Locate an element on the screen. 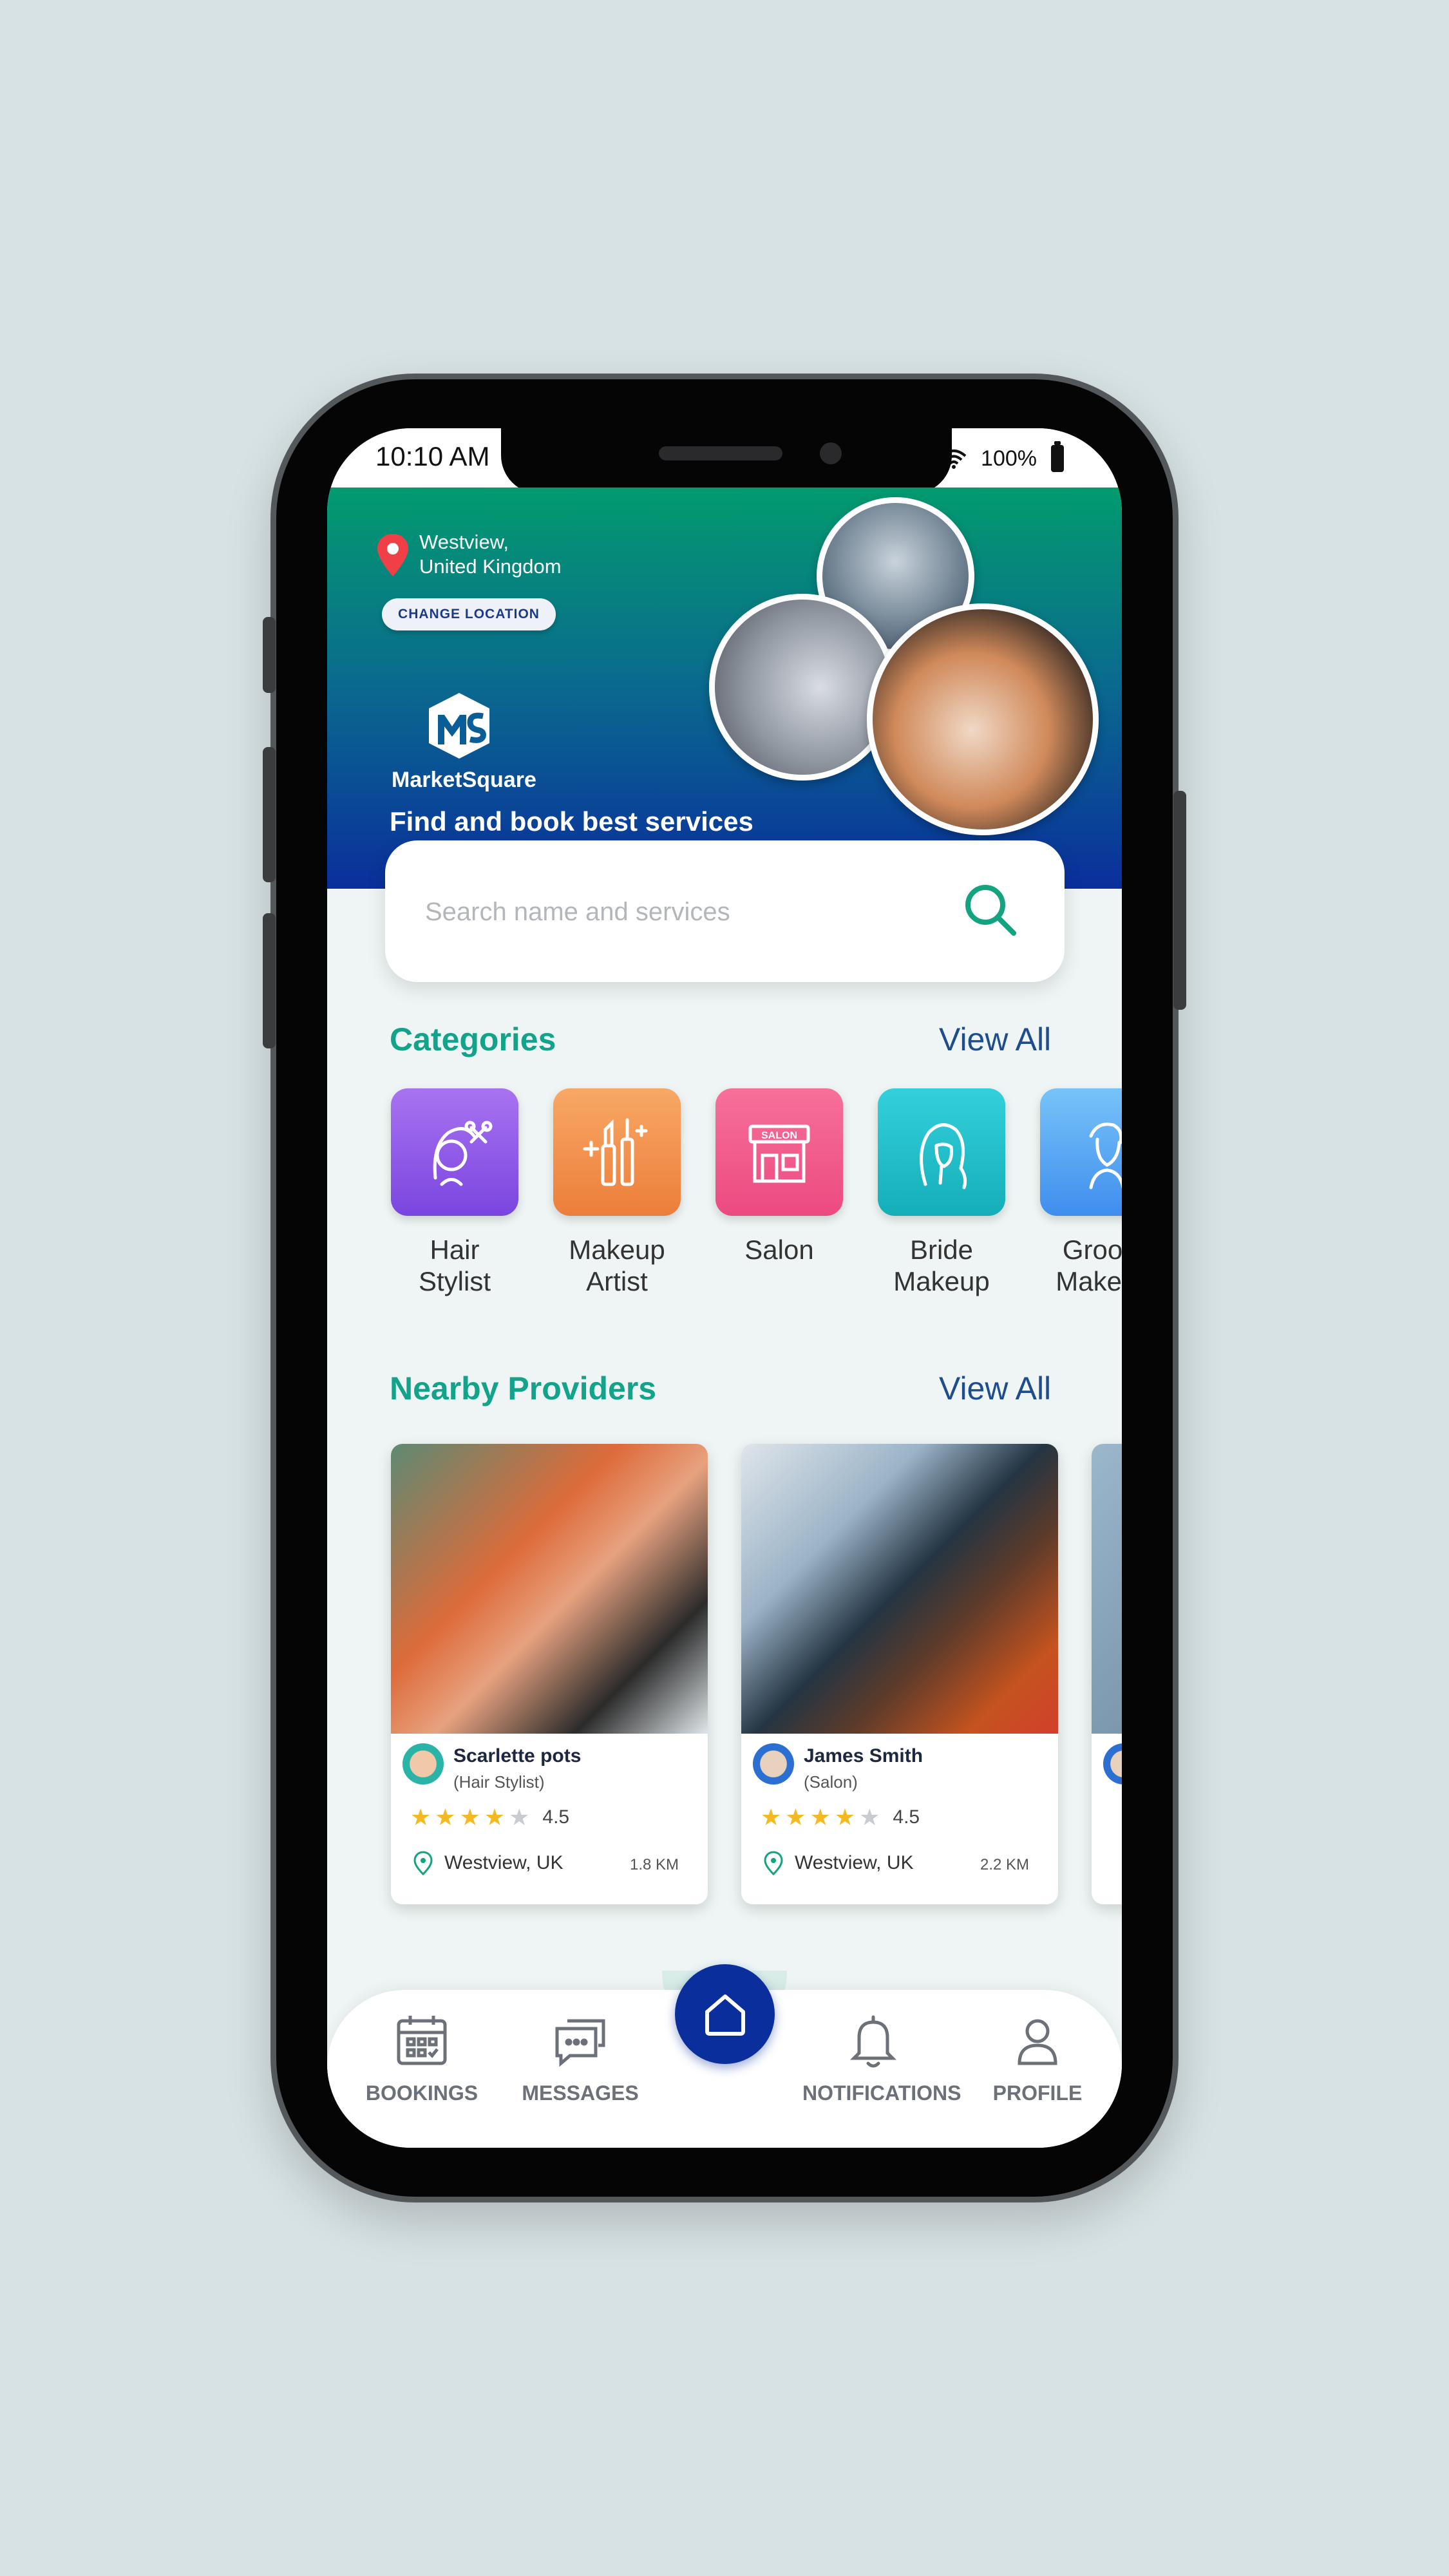  user-icon is located at coordinates (1037, 2042).